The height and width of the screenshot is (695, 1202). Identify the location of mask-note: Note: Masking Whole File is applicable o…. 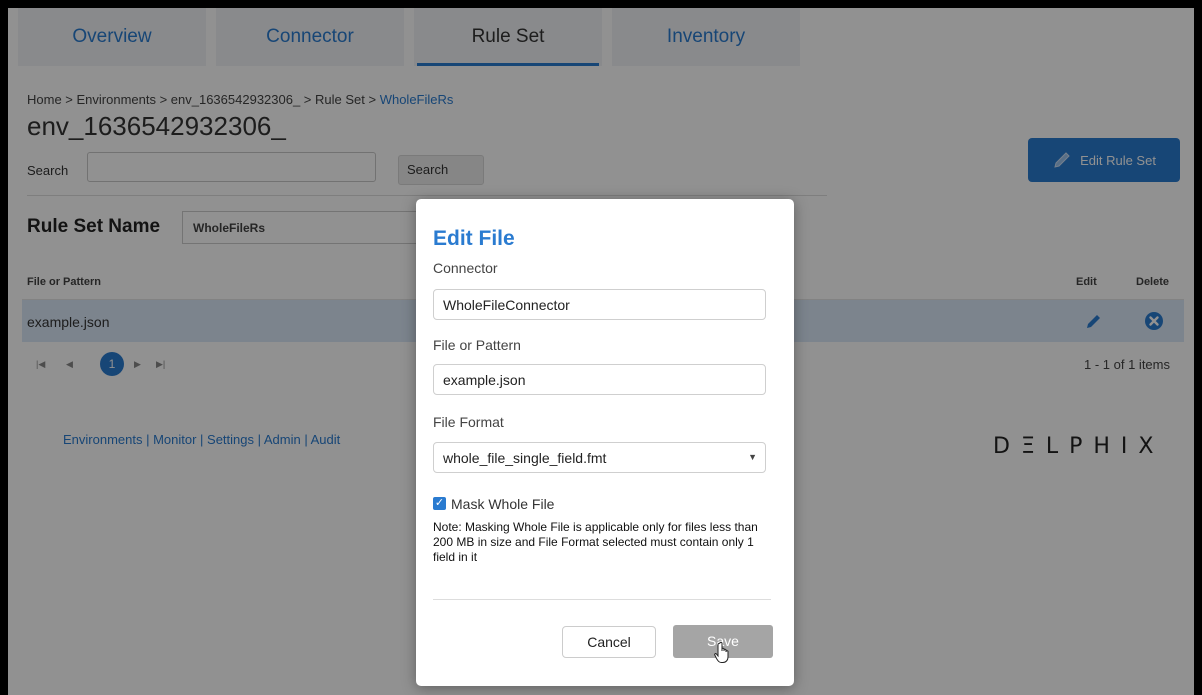
(595, 542).